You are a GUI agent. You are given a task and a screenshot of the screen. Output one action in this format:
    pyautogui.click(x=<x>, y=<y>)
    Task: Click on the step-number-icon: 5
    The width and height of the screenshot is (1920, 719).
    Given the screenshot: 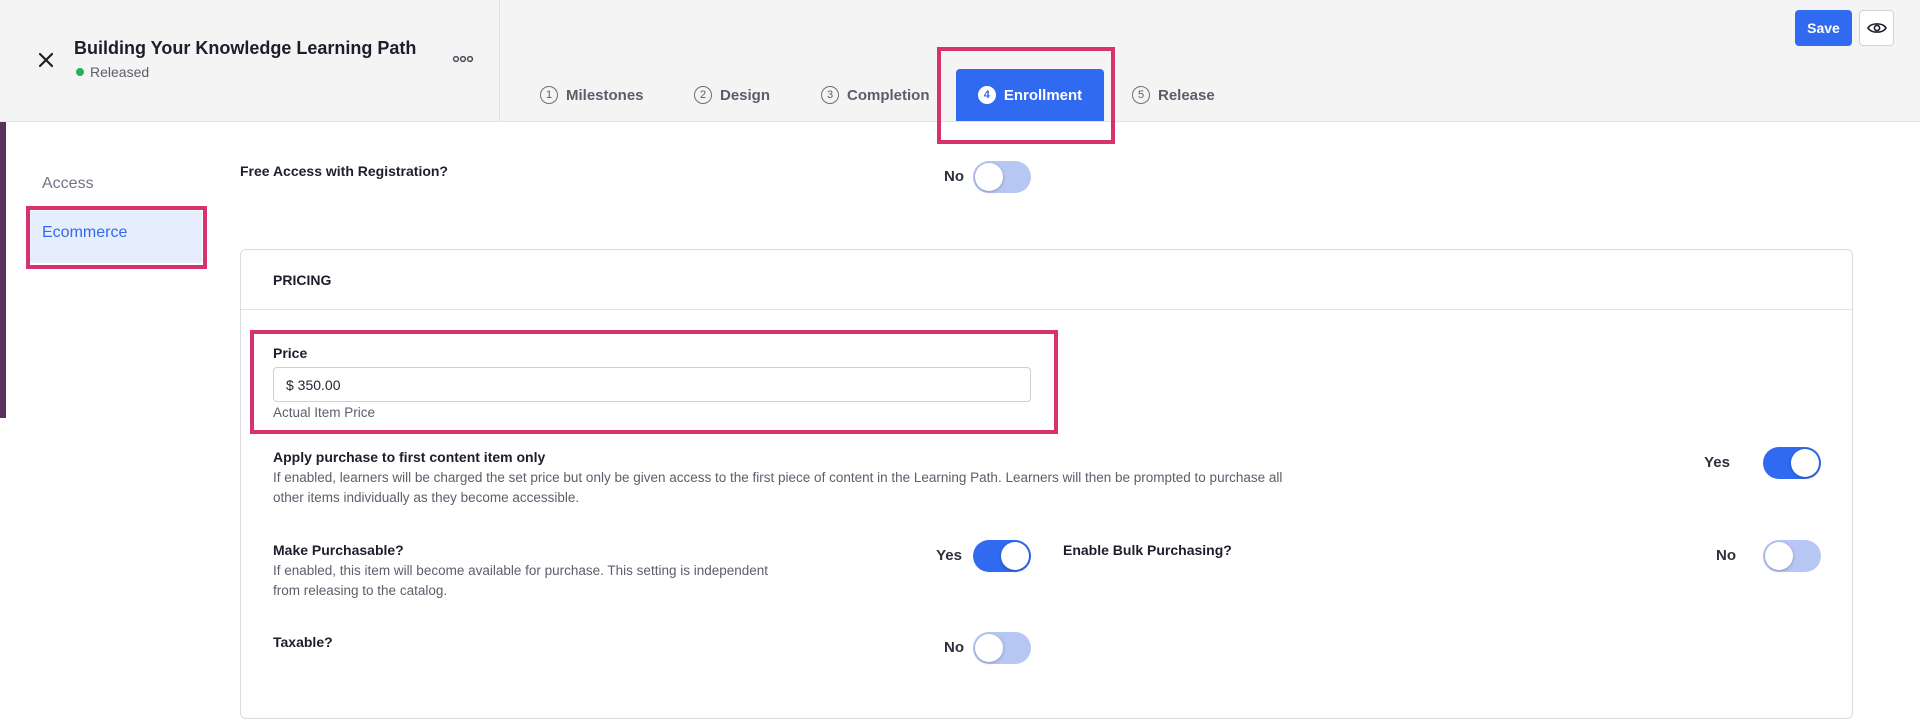 What is the action you would take?
    pyautogui.click(x=1141, y=95)
    